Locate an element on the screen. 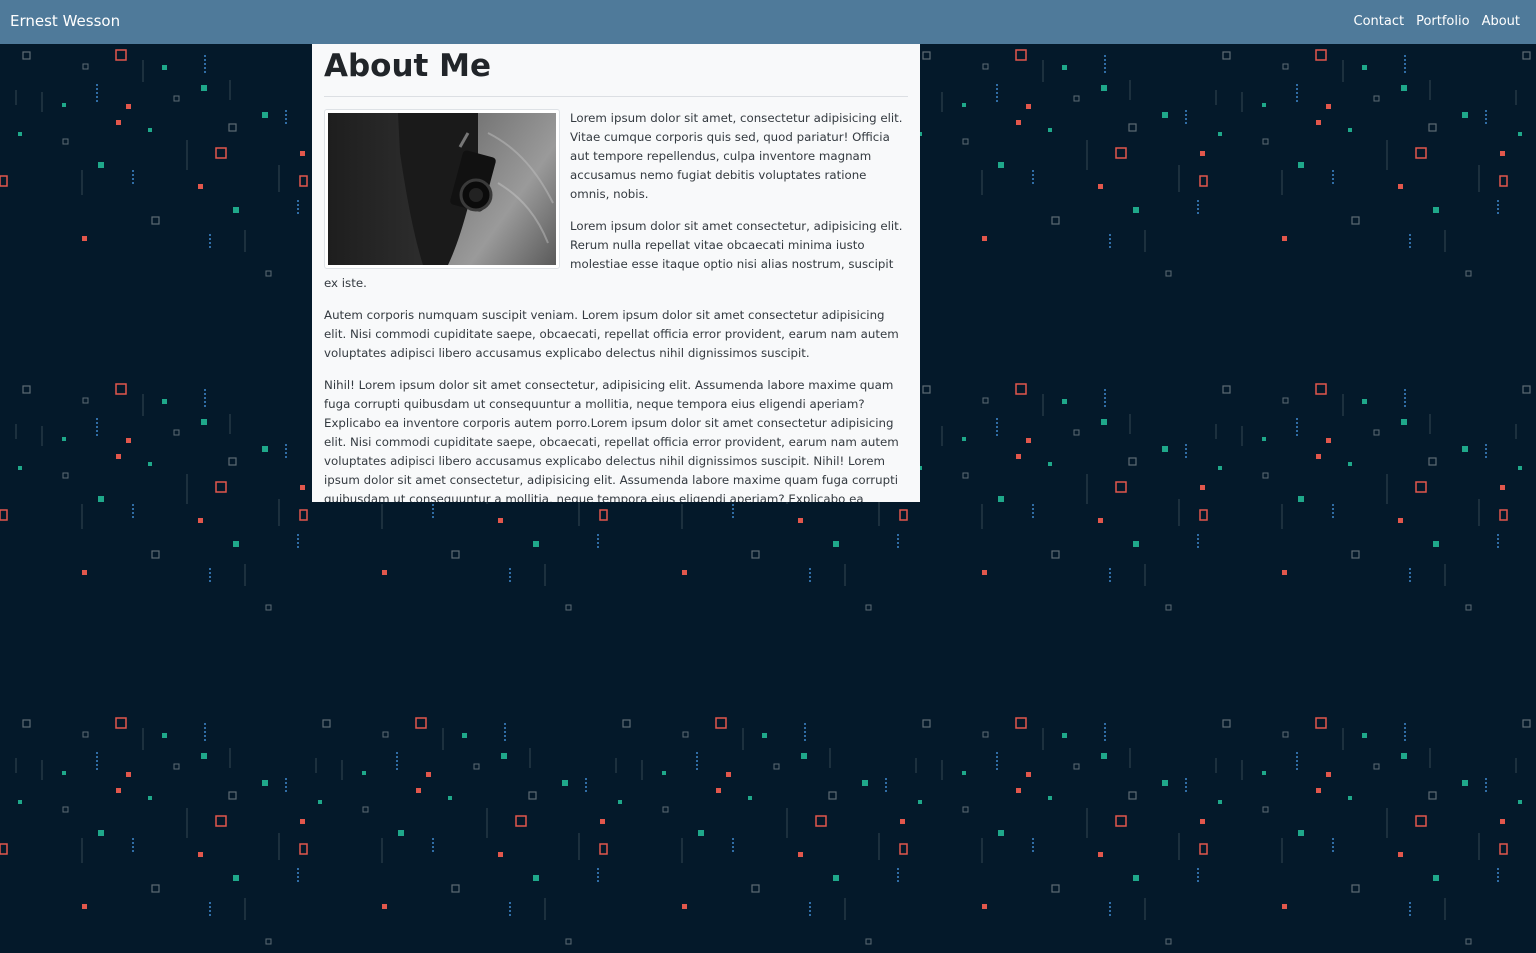 The image size is (1536, 953). nav-link-portfolio: Portfolio is located at coordinates (1442, 21).